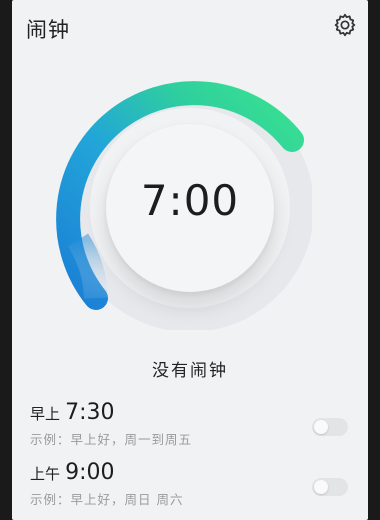  Describe the element at coordinates (48, 30) in the screenshot. I see `page-title: 闹钟` at that location.